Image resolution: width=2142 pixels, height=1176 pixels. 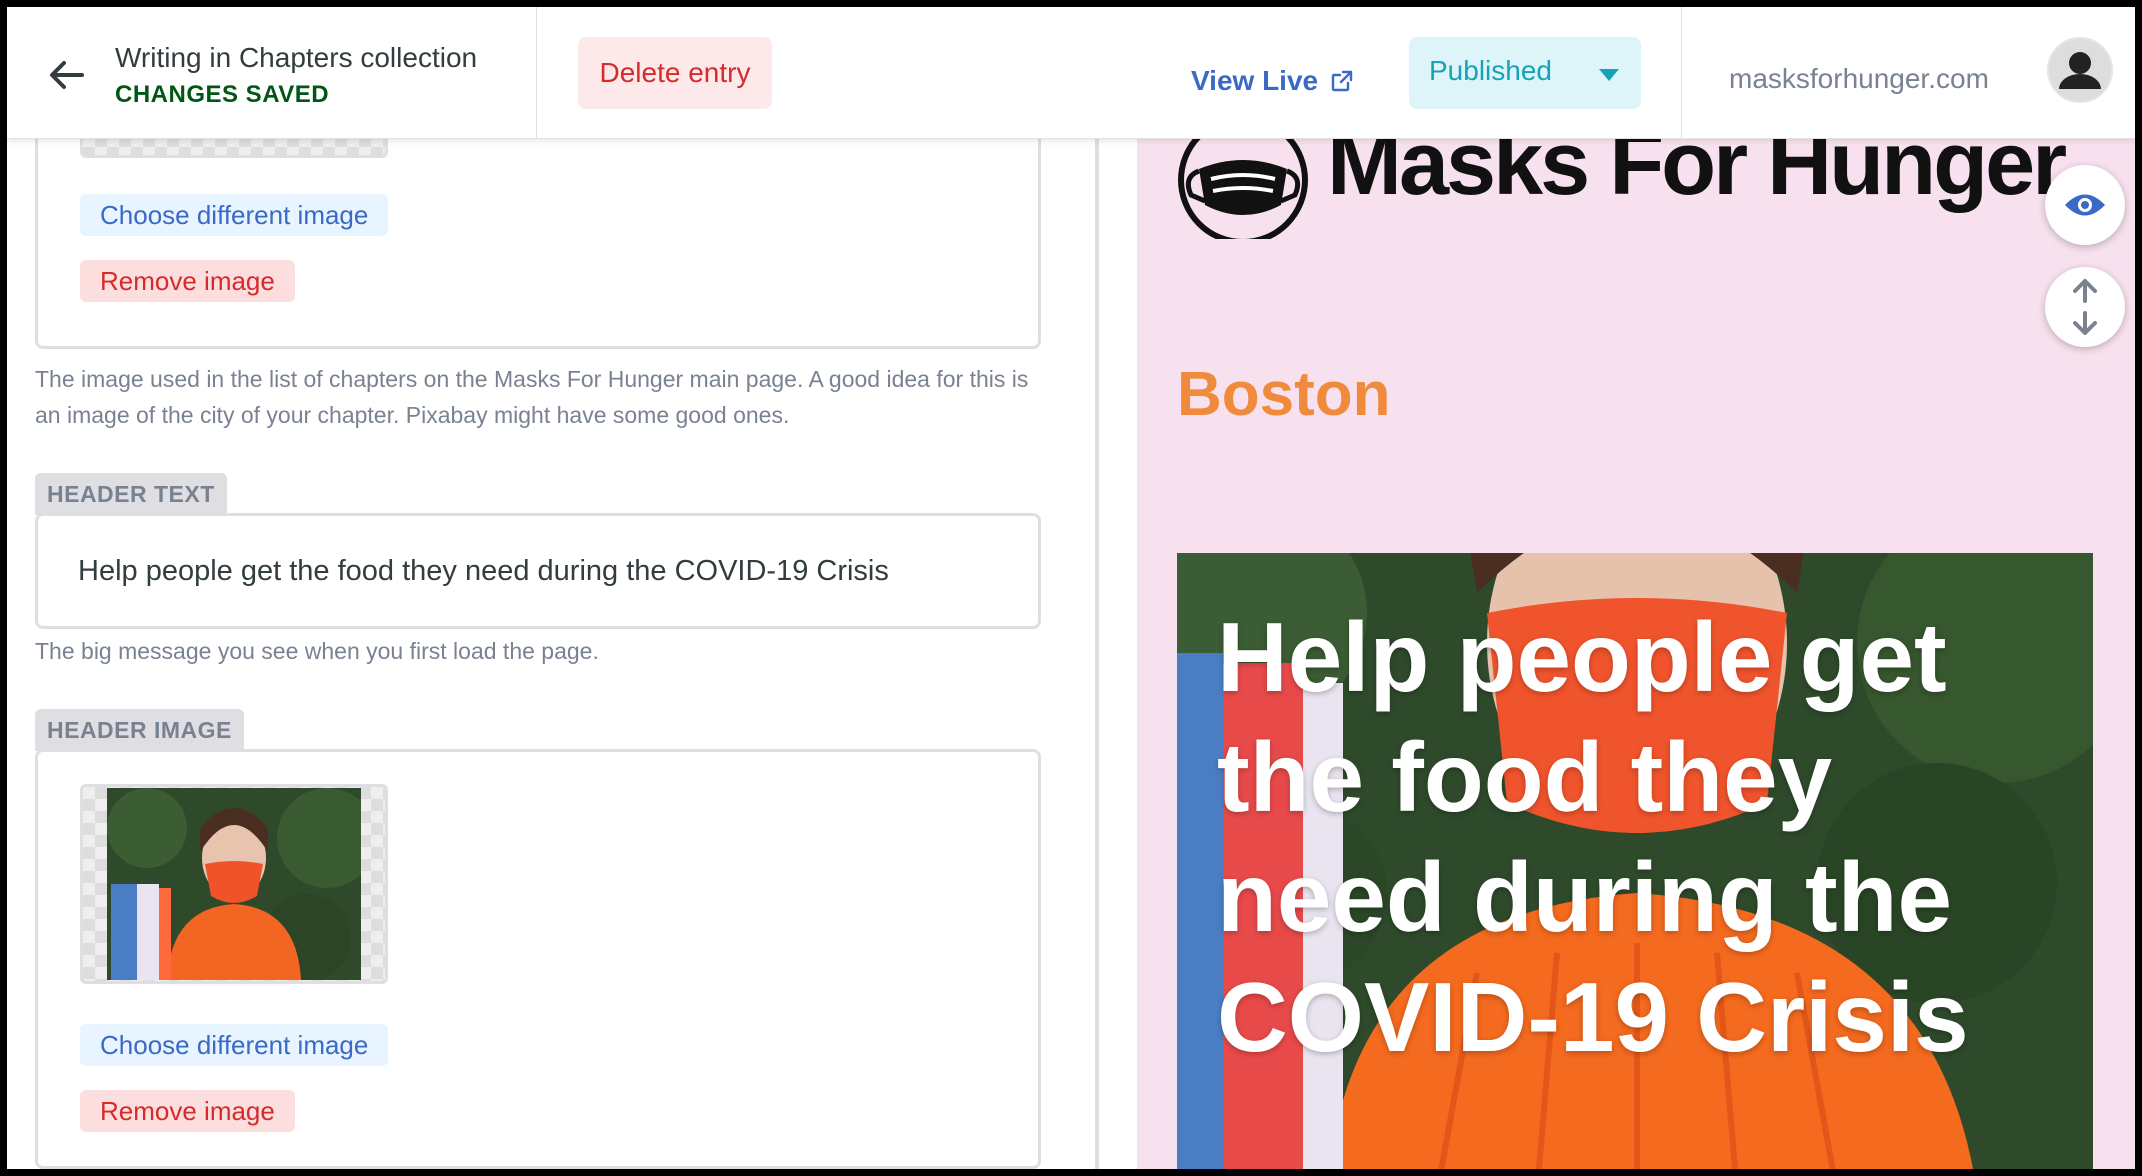 I want to click on view-live-link: View Live, so click(x=1272, y=81).